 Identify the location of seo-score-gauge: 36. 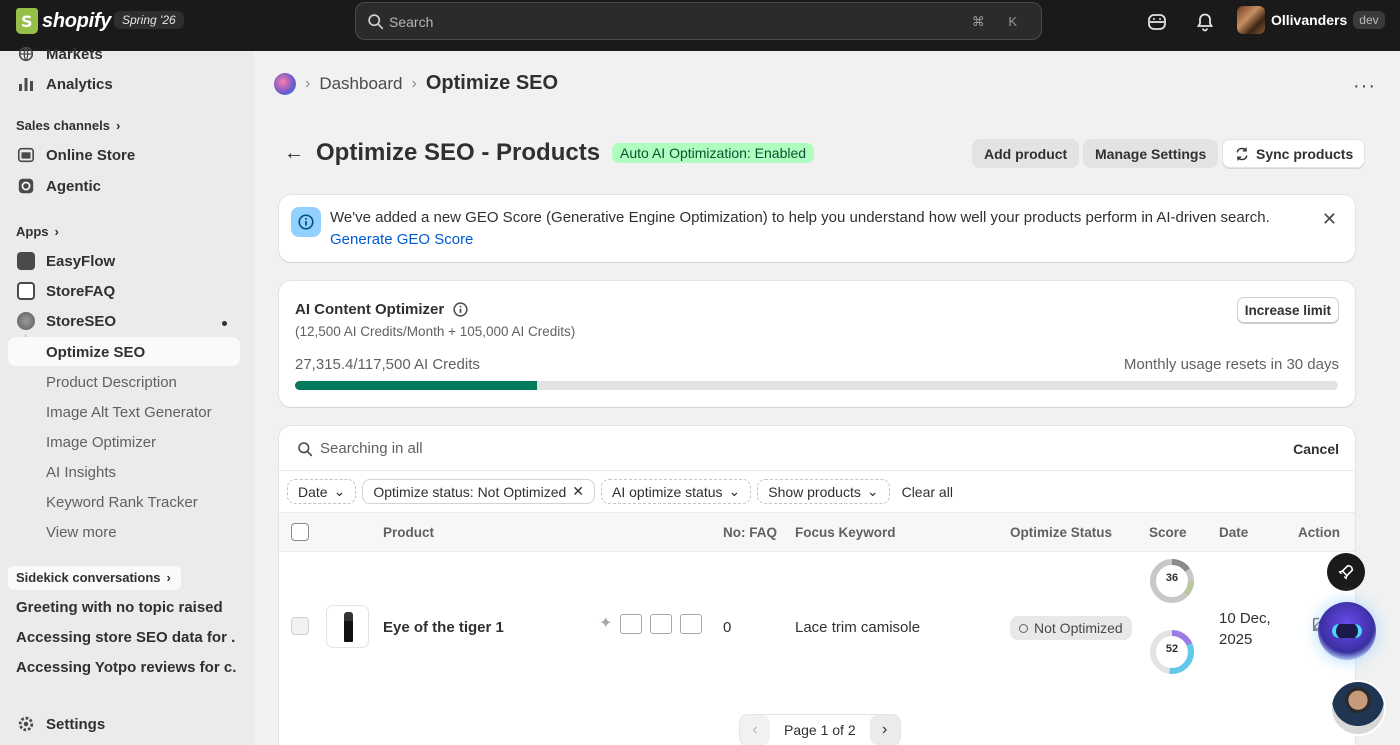
(1172, 581).